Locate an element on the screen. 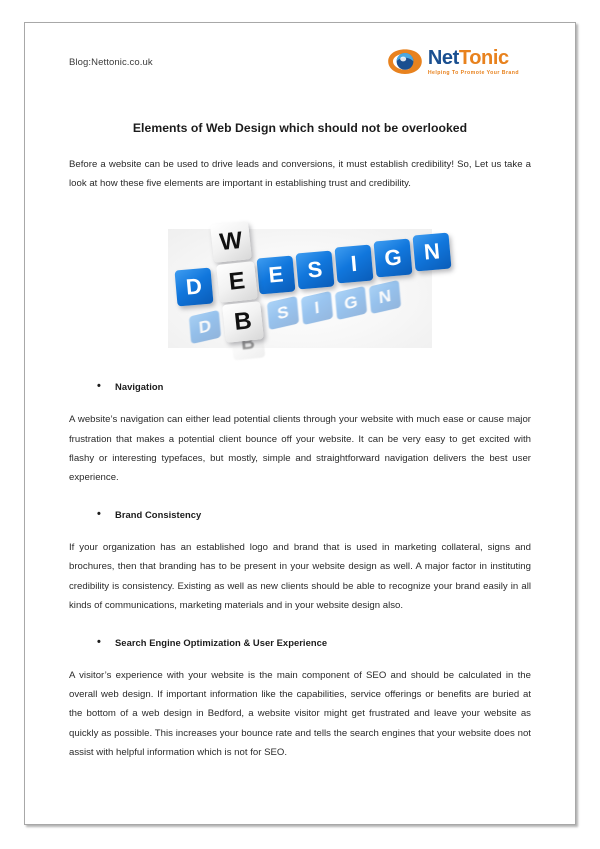 Image resolution: width=600 pixels, height=849 pixels. blocks-stage: D S I G N B D E S I G N W E B is located at coordinates (301, 286).